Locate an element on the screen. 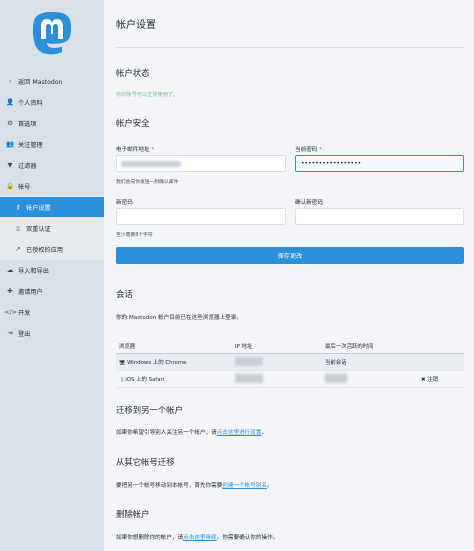 This screenshot has width=474, height=551. divider is located at coordinates (290, 47).